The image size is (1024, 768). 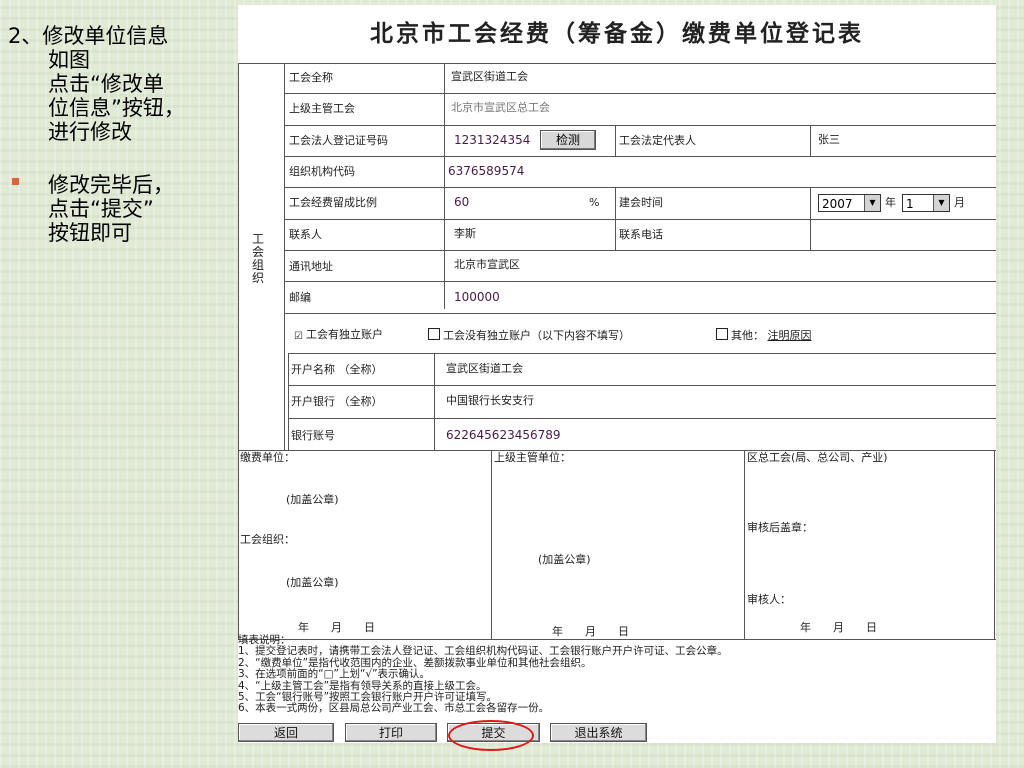 What do you see at coordinates (564, 559) in the screenshot?
I see `superior-seal-text: (加盖公章)` at bounding box center [564, 559].